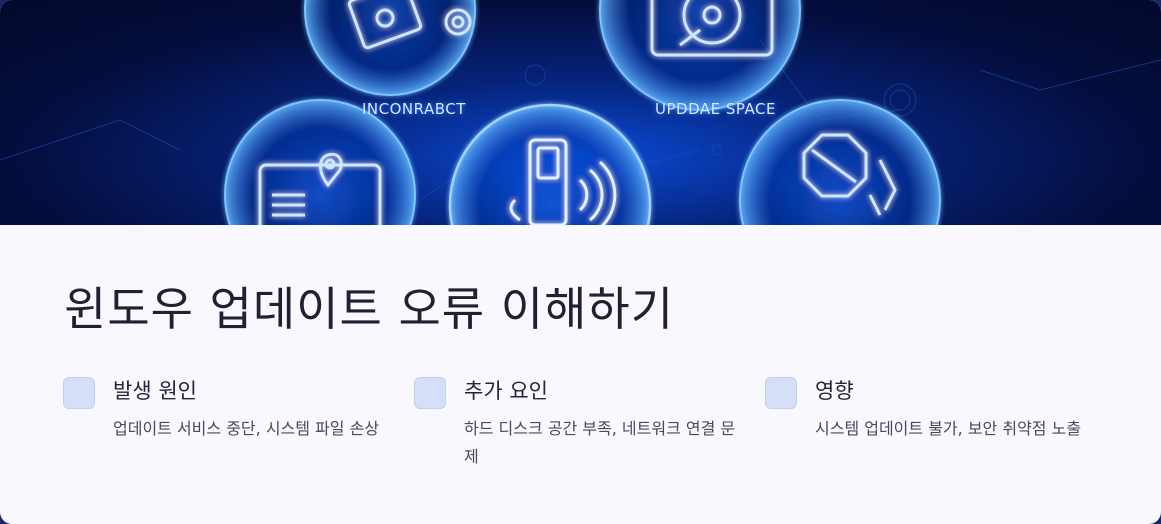  What do you see at coordinates (700, 55) in the screenshot?
I see `hard-disk-icon` at bounding box center [700, 55].